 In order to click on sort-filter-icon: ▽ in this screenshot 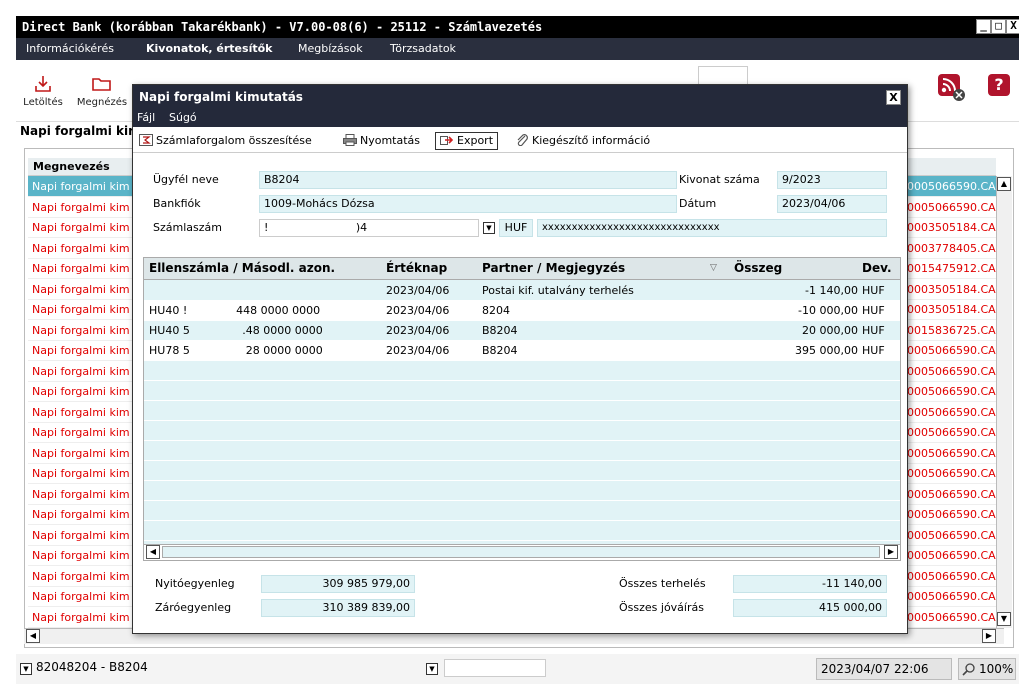, I will do `click(713, 268)`.